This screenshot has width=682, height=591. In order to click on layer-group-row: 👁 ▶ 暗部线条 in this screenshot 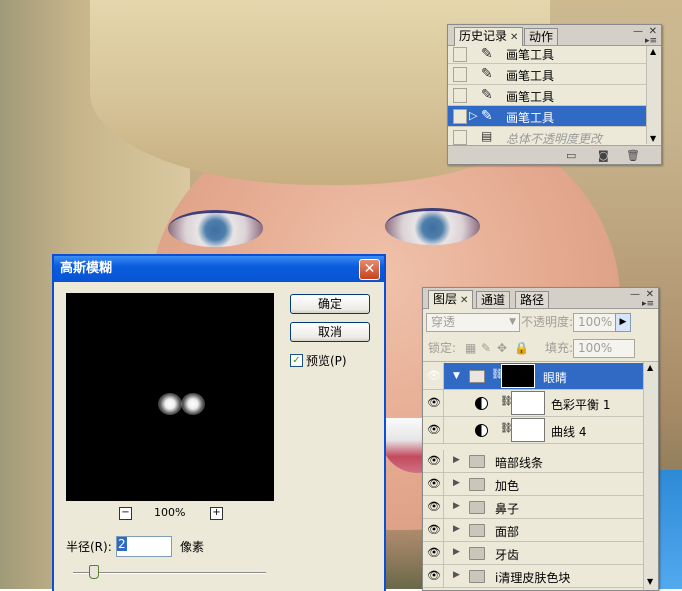, I will do `click(533, 461)`.